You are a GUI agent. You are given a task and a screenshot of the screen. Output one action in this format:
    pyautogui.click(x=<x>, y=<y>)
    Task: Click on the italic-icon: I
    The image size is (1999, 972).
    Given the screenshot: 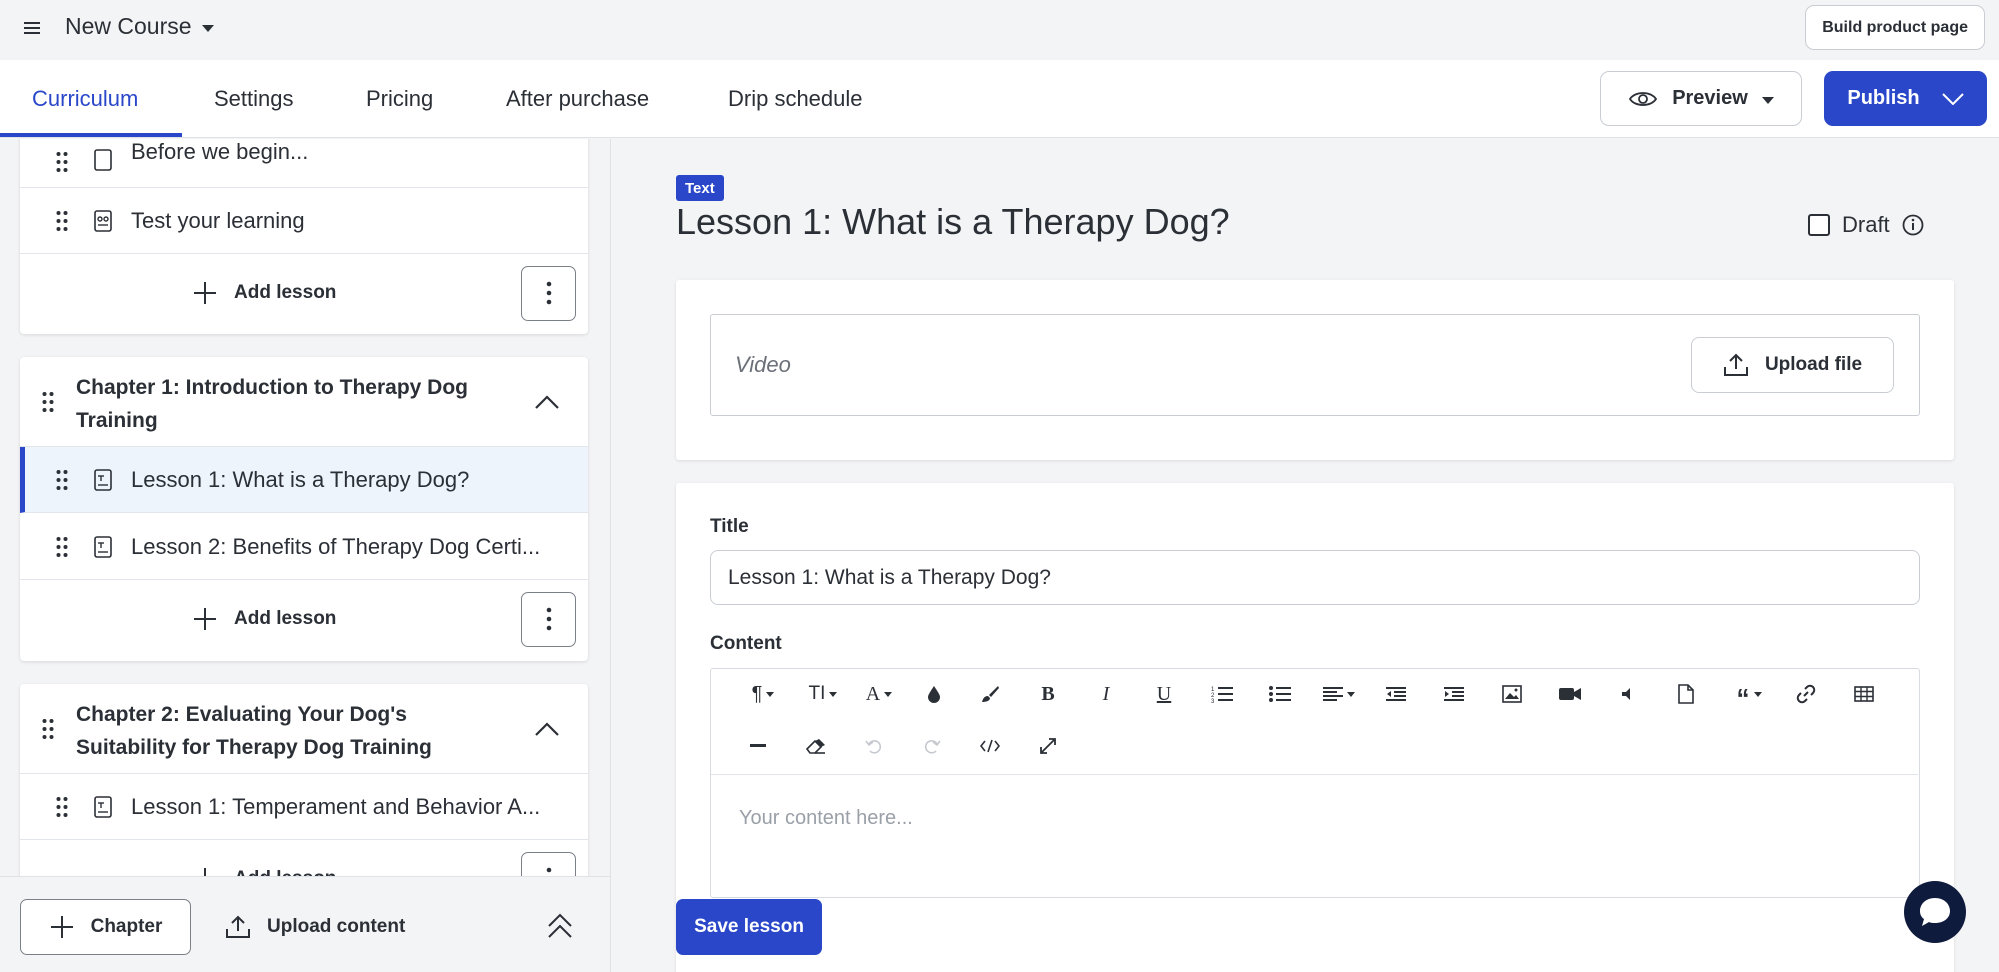 What is the action you would take?
    pyautogui.click(x=1106, y=694)
    